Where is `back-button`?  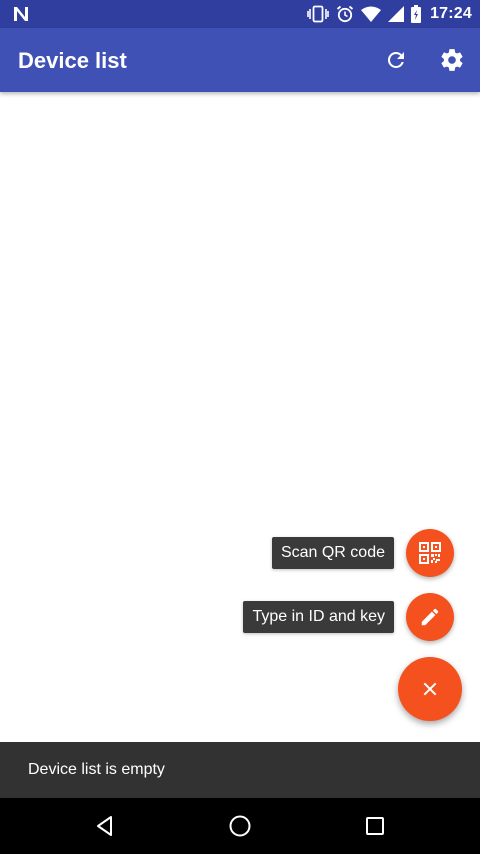
back-button is located at coordinates (105, 826).